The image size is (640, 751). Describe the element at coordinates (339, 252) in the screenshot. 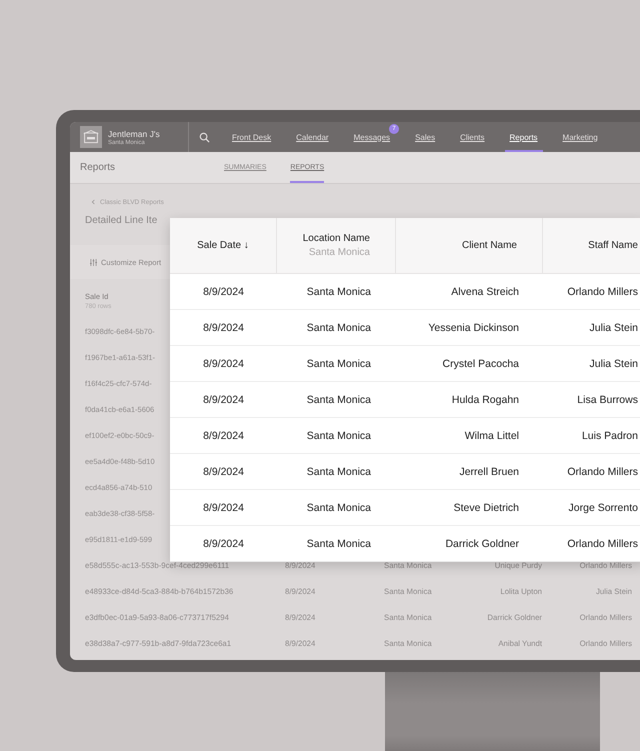

I see `filter-value: Santa Monica` at that location.